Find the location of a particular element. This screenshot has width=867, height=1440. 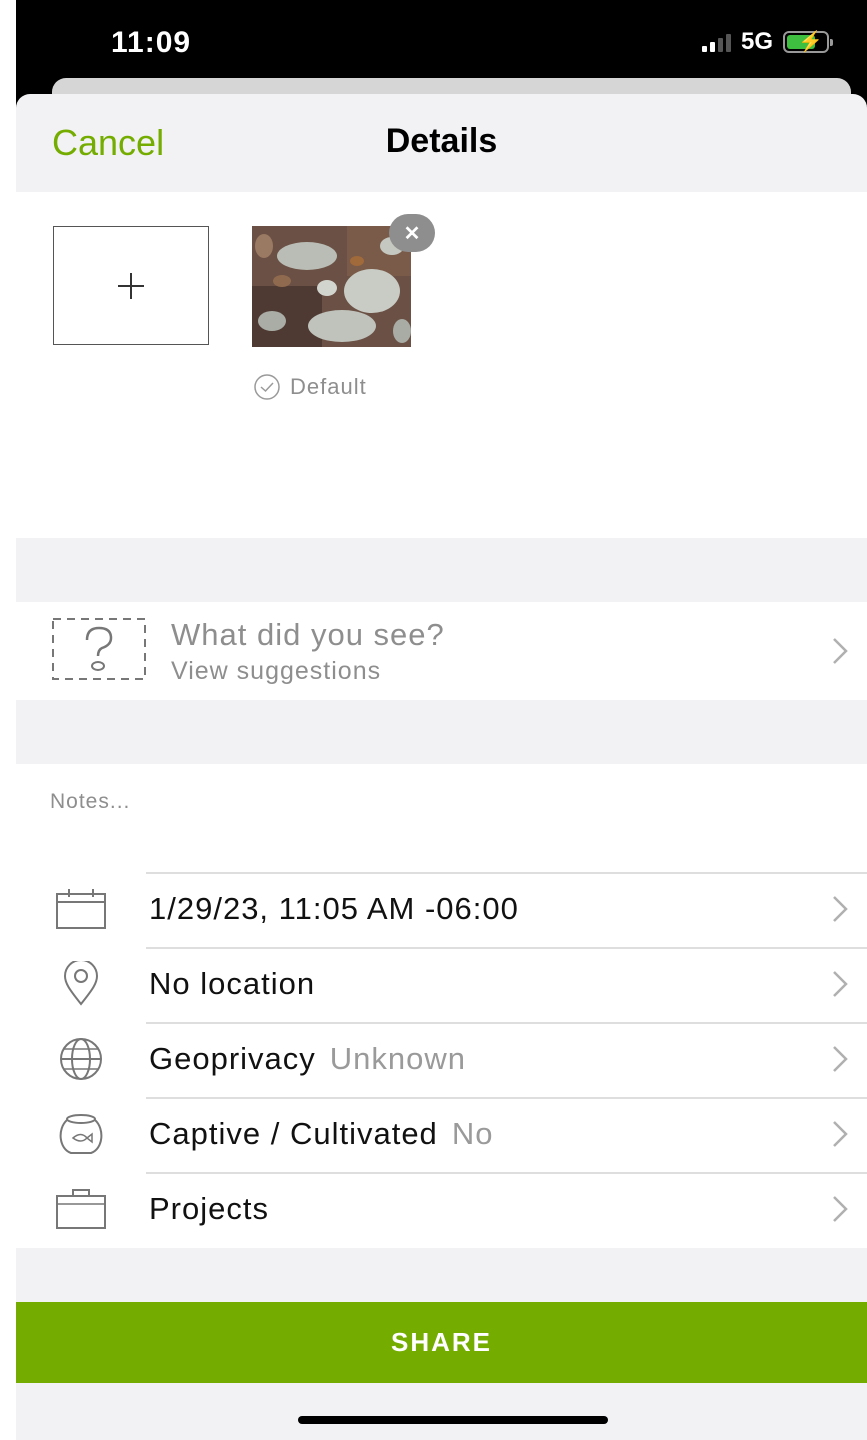

species-prompt: What did you see? is located at coordinates (308, 634).